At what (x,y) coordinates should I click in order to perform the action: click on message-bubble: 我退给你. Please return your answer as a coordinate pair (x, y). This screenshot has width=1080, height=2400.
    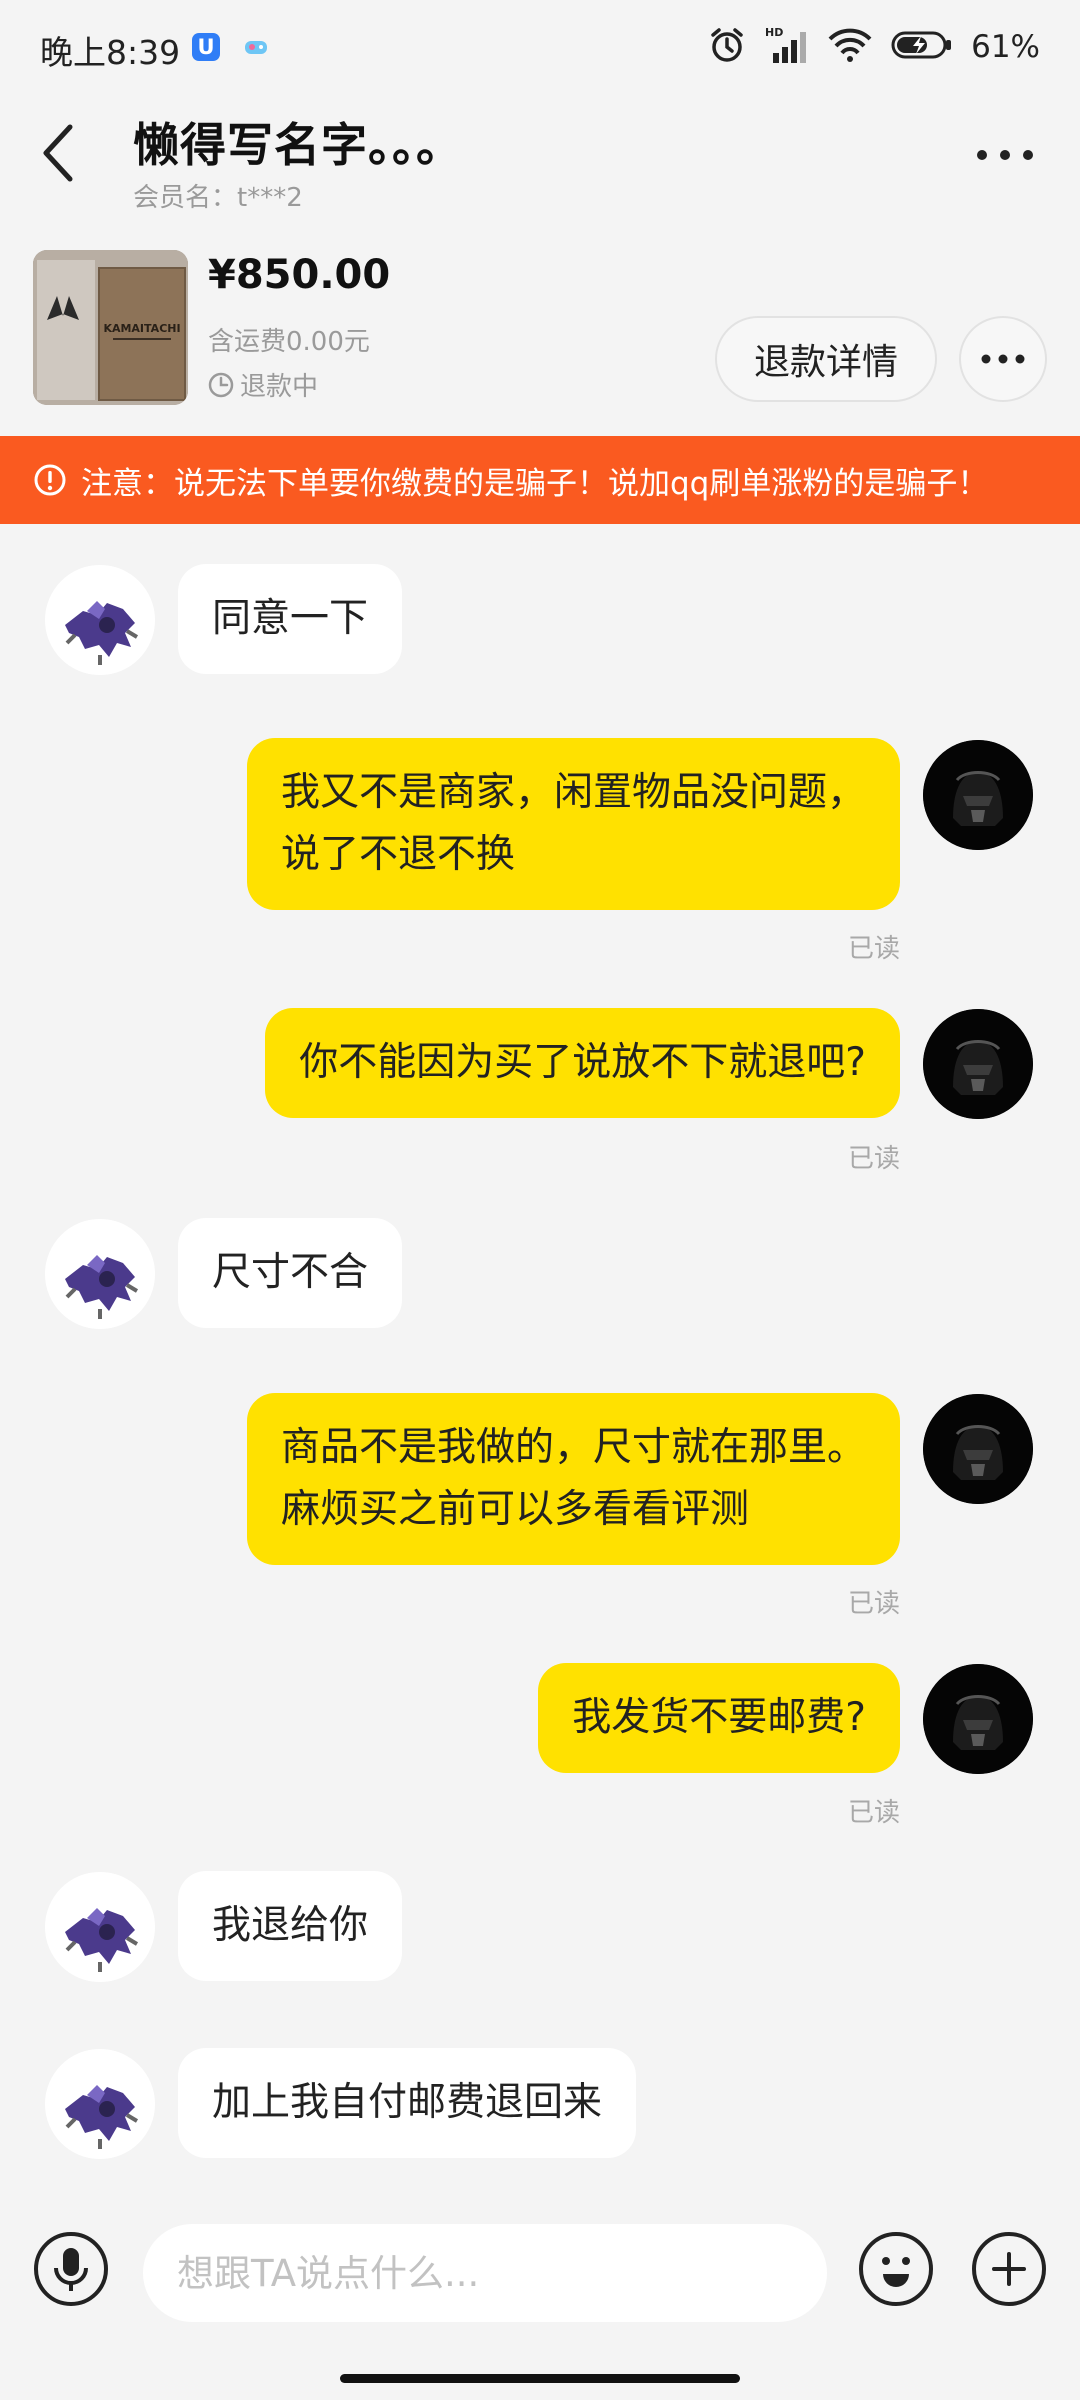
    Looking at the image, I should click on (290, 1926).